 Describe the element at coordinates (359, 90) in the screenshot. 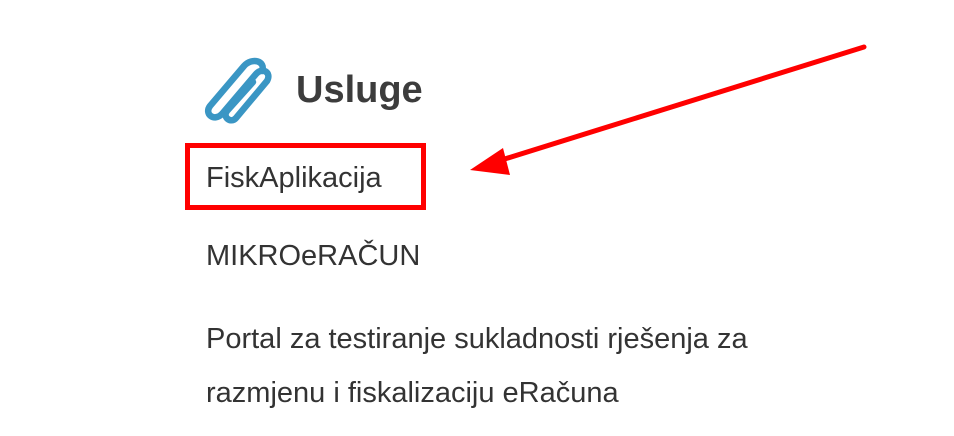

I see `services-title: Usluge` at that location.